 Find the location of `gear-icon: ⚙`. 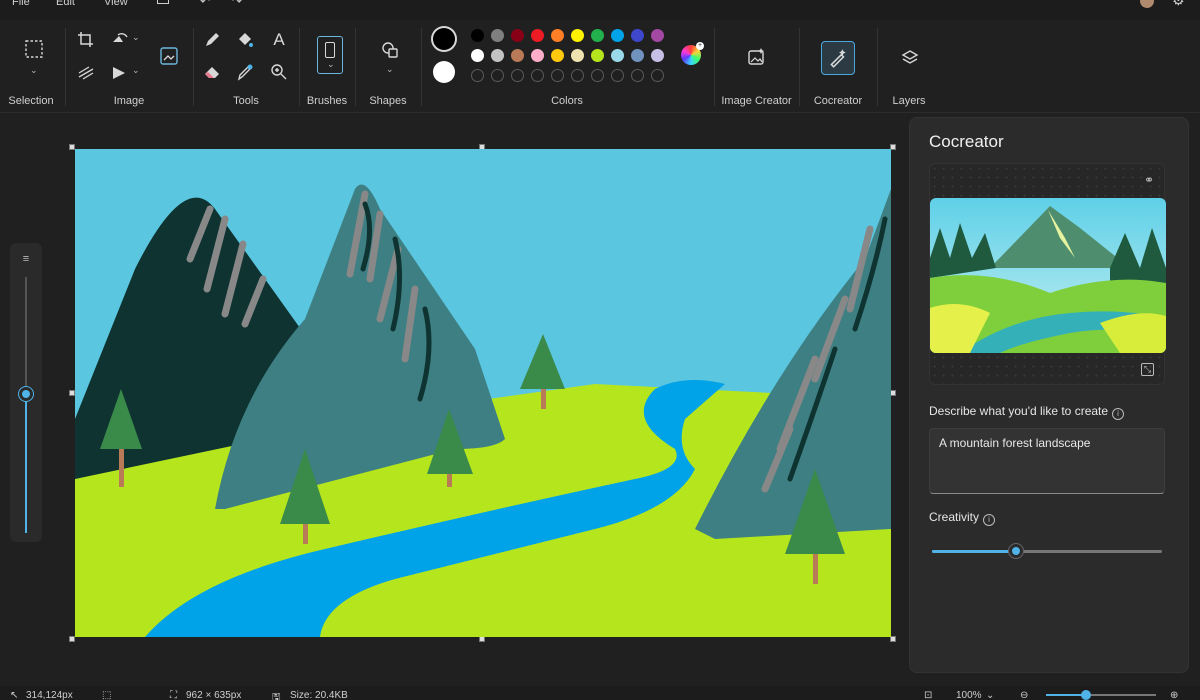

gear-icon: ⚙ is located at coordinates (1178, 4).